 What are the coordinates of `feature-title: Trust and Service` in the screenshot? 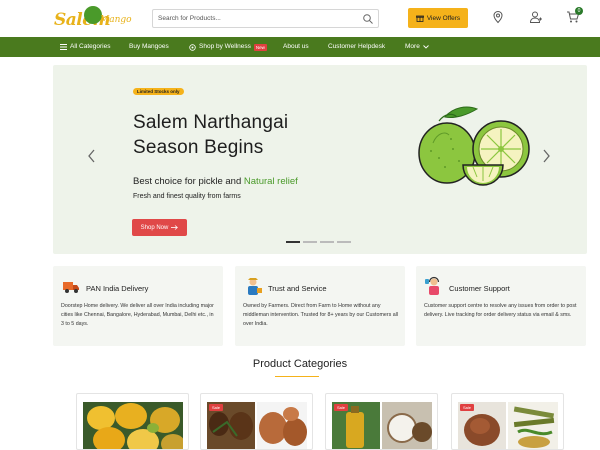 It's located at (297, 288).